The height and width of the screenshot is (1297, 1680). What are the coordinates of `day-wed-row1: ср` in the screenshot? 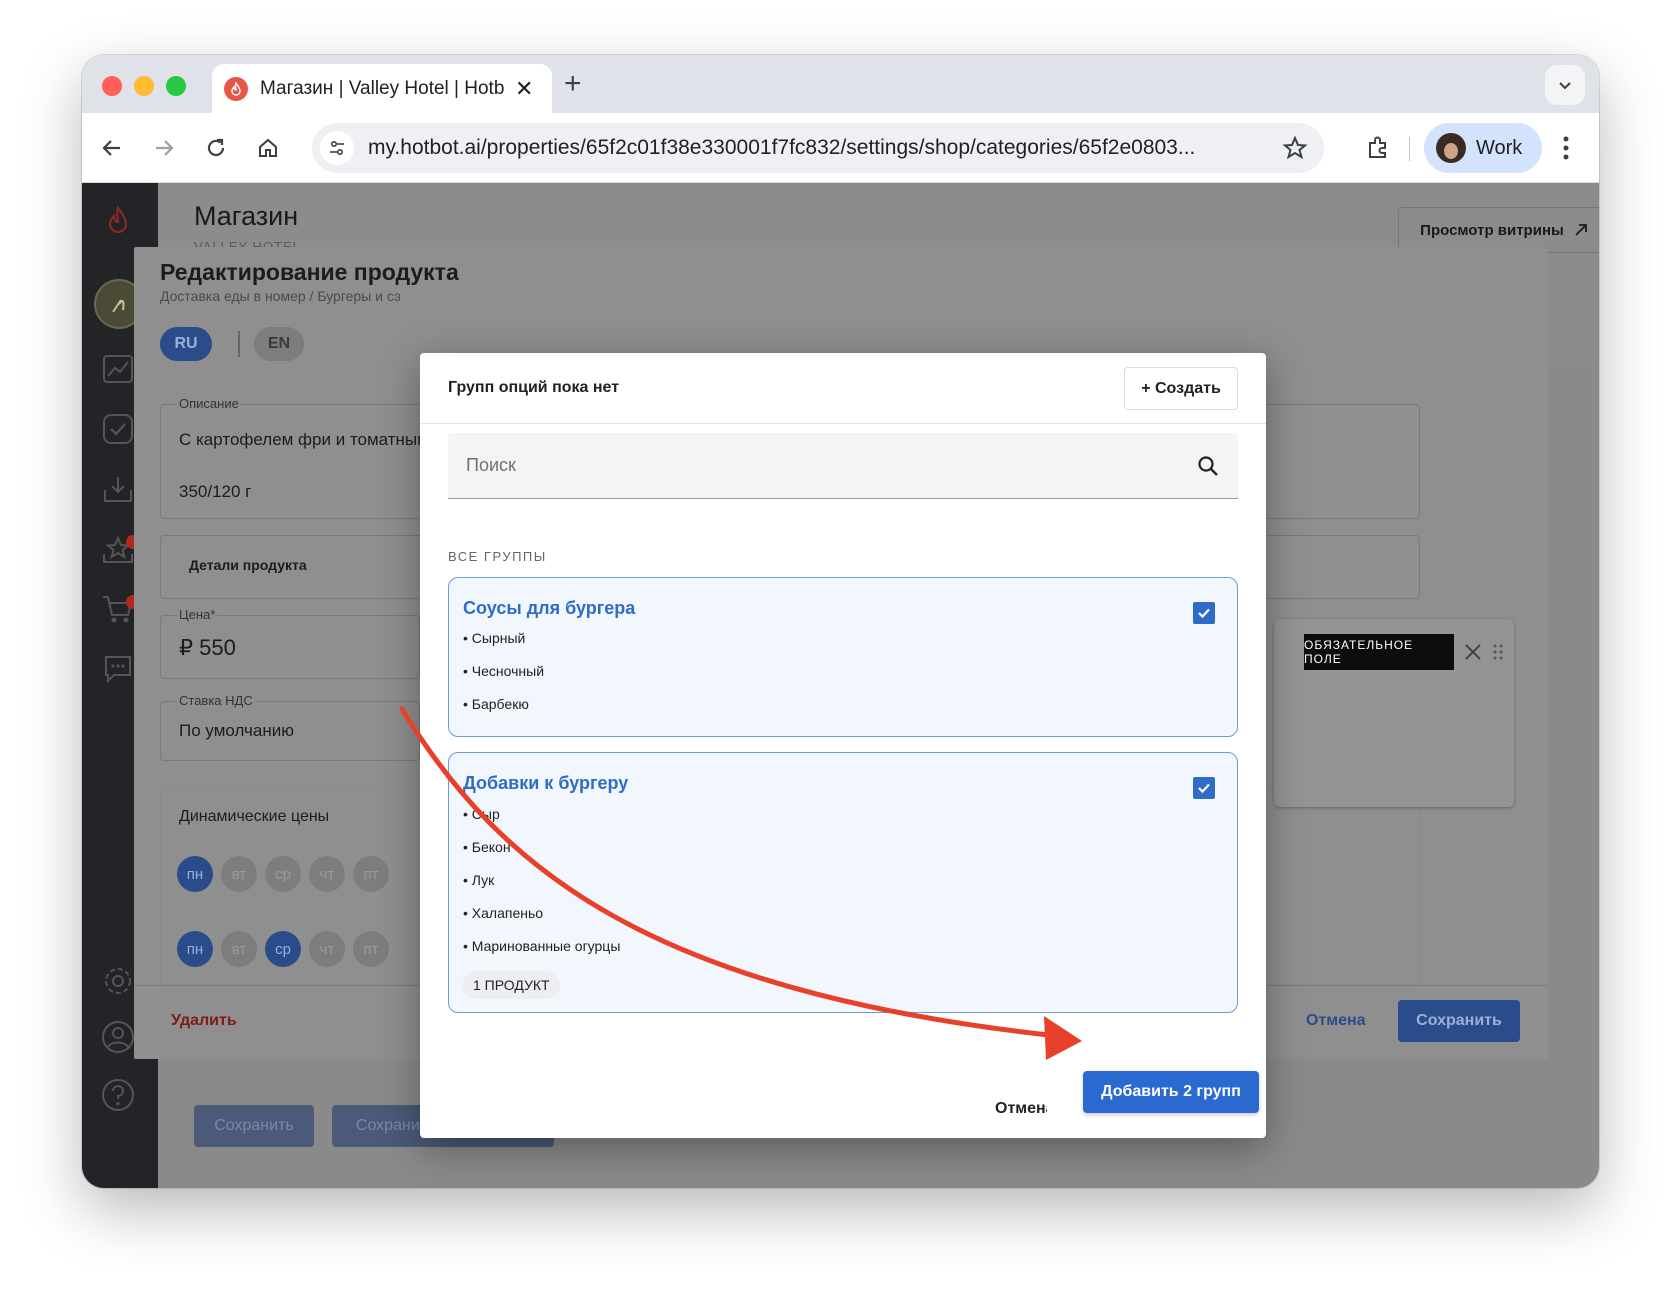 It's located at (283, 874).